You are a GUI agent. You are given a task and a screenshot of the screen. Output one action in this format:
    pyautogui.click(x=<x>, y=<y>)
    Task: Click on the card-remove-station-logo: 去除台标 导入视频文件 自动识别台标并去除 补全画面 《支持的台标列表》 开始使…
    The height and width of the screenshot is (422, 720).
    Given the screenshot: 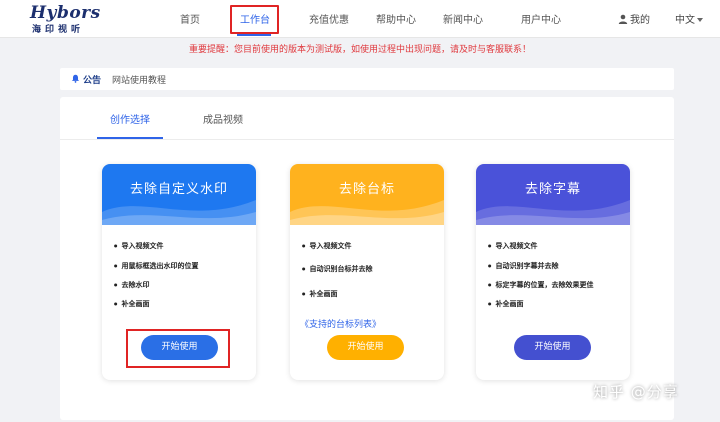 What is the action you would take?
    pyautogui.click(x=367, y=272)
    